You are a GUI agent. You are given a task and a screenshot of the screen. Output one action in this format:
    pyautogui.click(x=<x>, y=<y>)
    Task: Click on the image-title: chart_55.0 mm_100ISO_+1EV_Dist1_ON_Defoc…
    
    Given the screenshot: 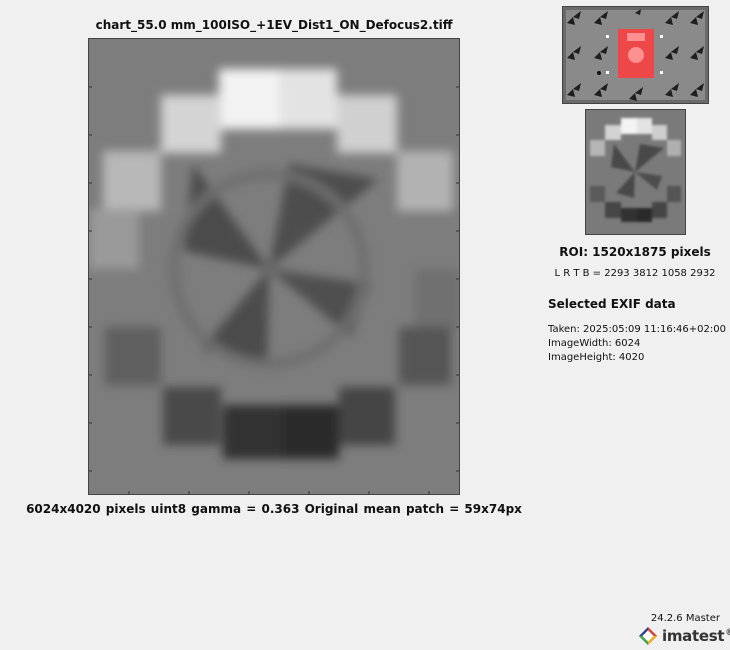 What is the action you would take?
    pyautogui.click(x=274, y=25)
    